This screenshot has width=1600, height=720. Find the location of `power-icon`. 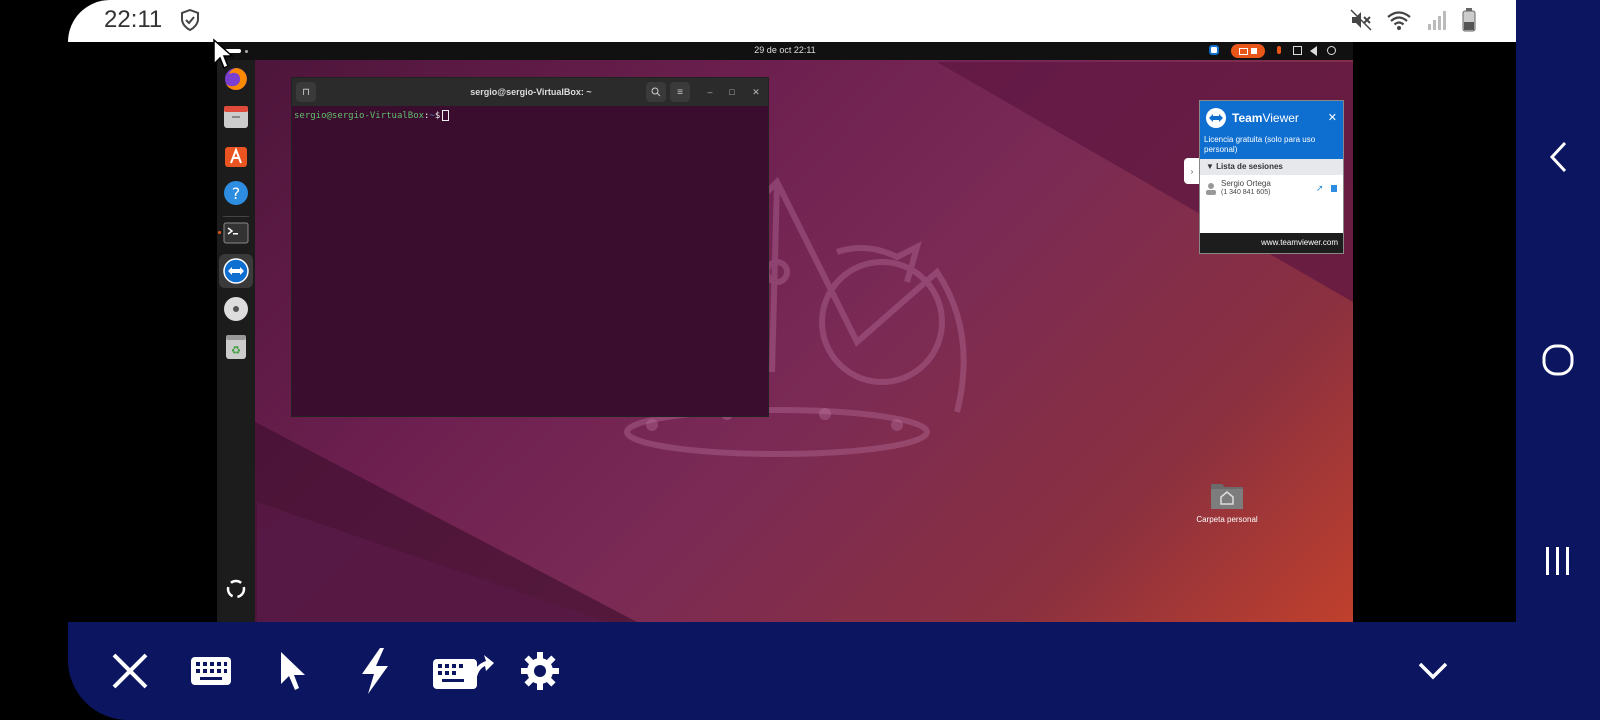

power-icon is located at coordinates (1331, 50).